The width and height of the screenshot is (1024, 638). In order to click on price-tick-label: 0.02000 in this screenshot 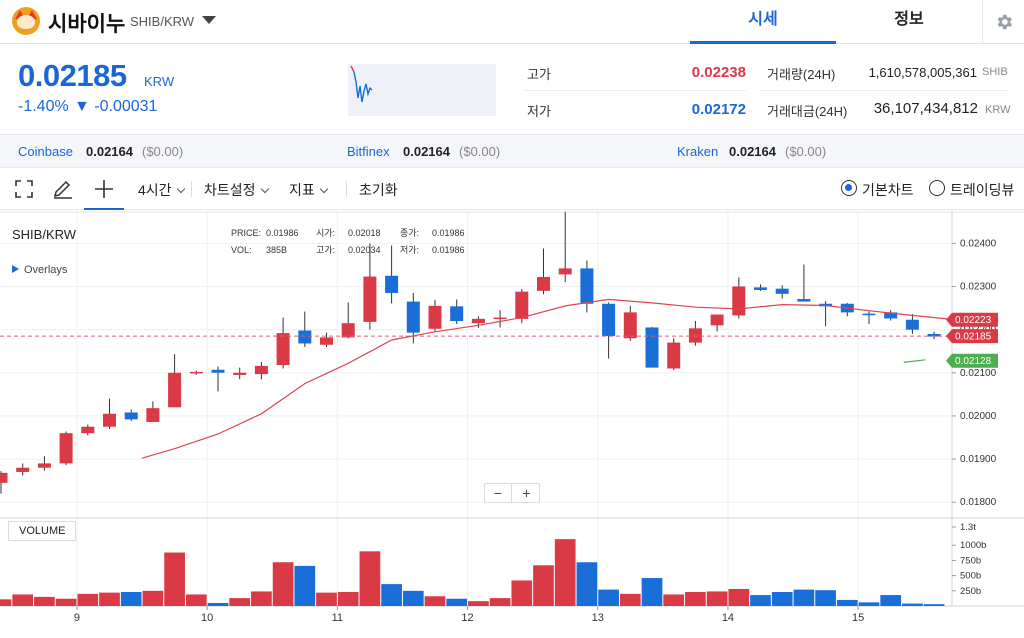, I will do `click(978, 416)`.